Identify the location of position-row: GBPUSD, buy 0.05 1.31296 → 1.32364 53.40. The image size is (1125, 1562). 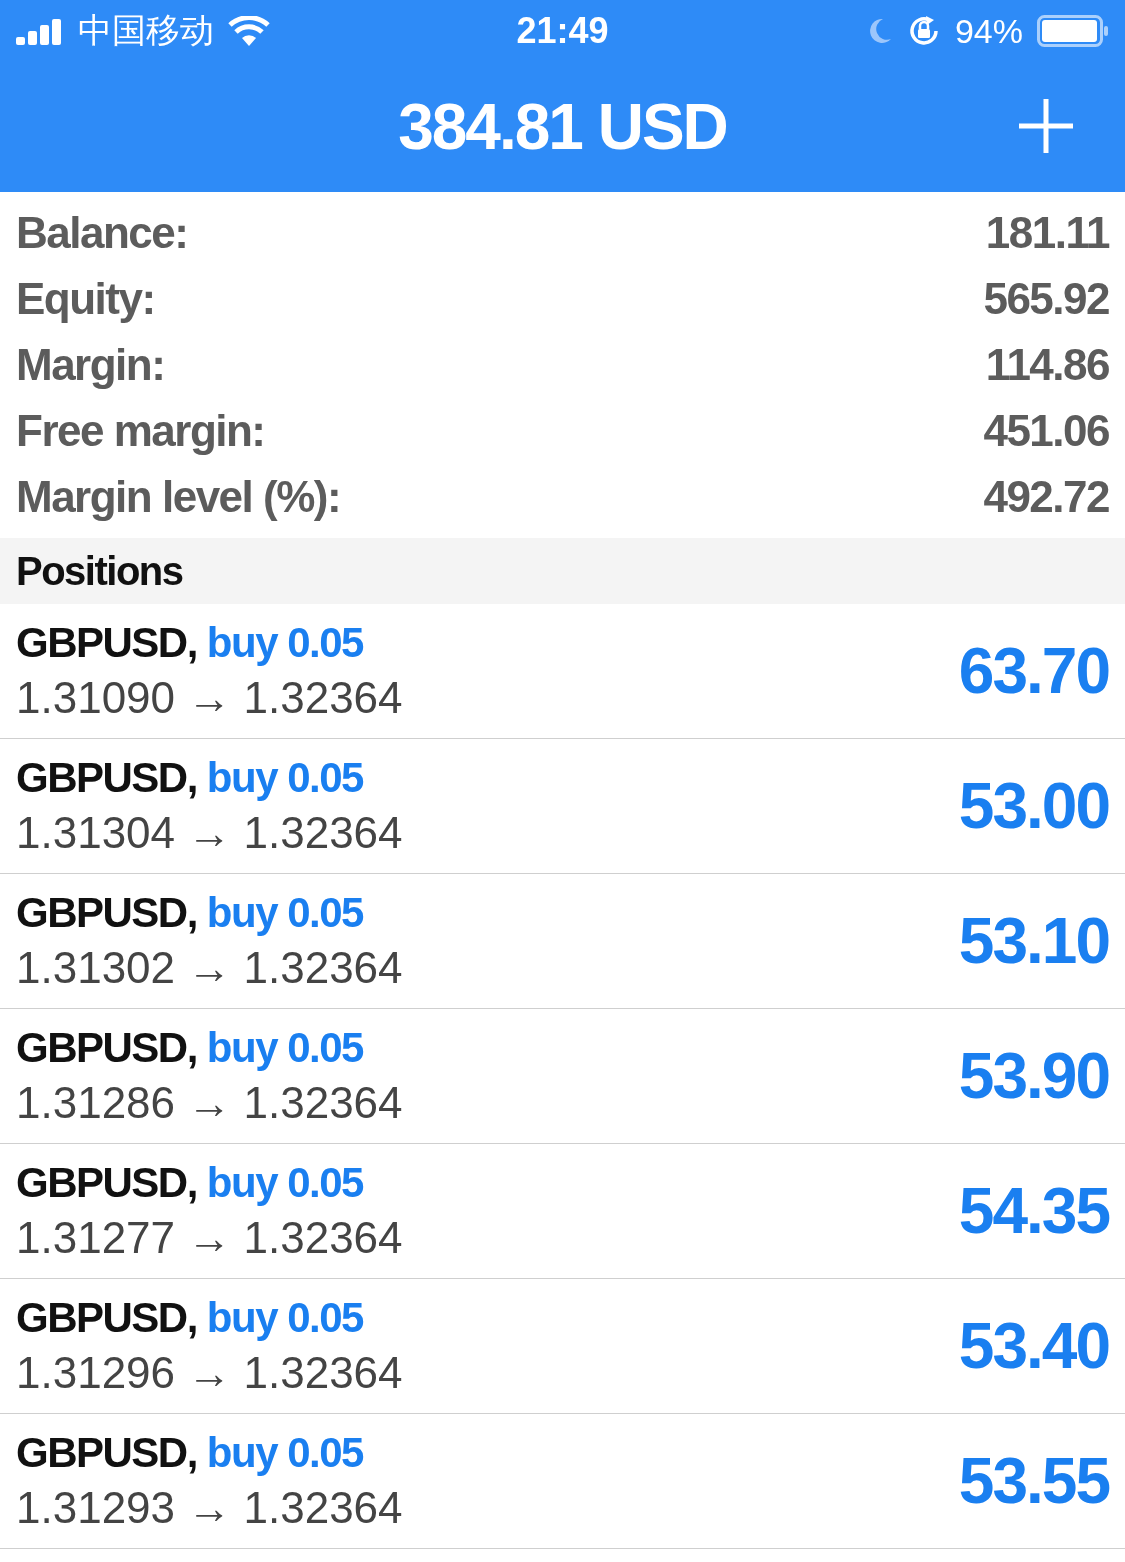
(562, 1346).